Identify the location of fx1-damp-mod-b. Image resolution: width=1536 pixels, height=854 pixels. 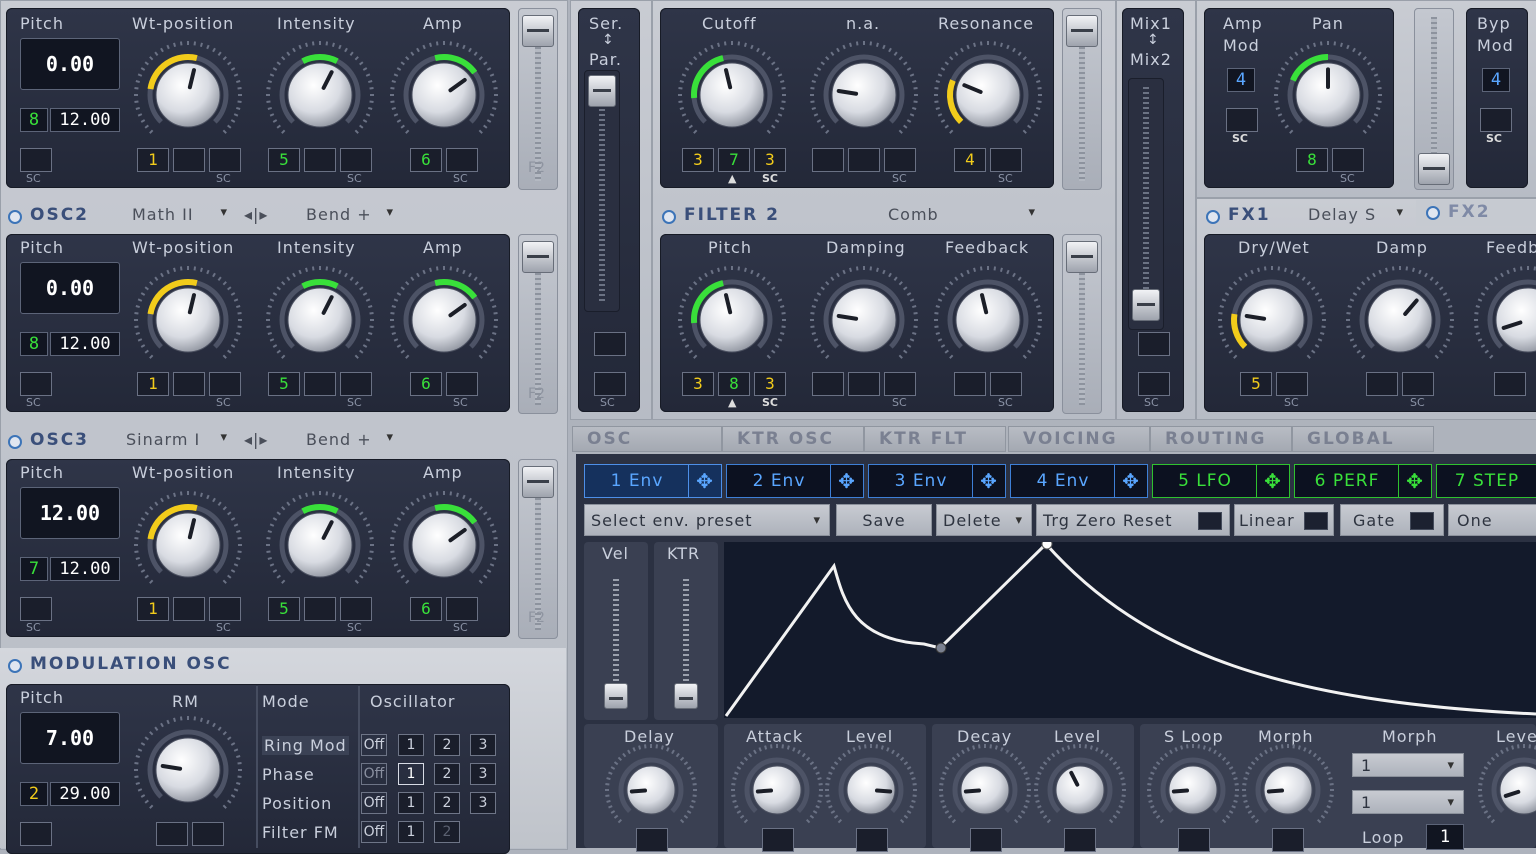
(1418, 384).